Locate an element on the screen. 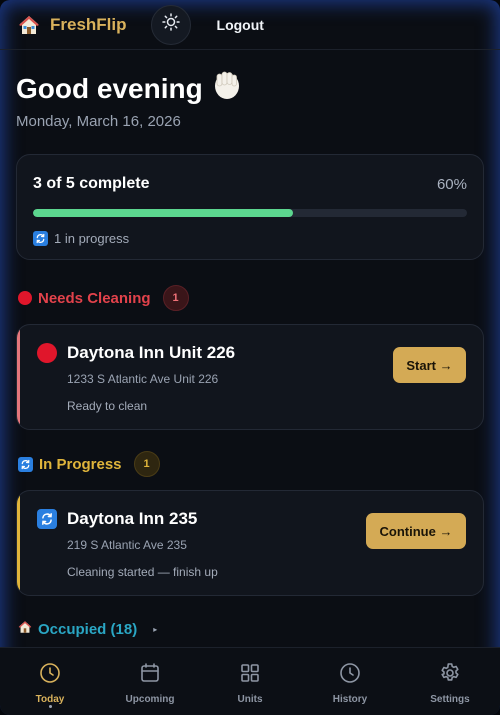 This screenshot has width=500, height=715. clock-icon is located at coordinates (50, 675).